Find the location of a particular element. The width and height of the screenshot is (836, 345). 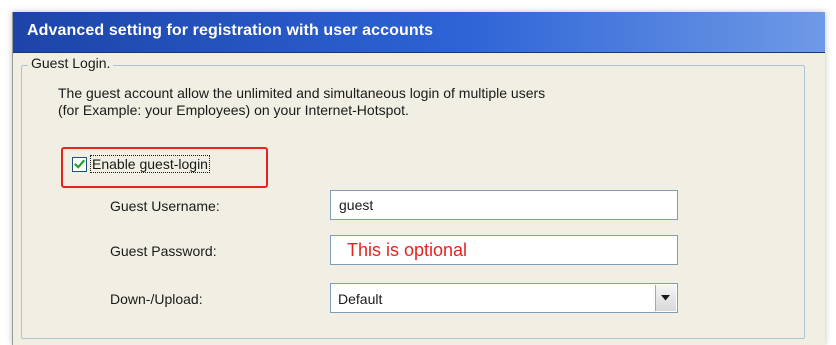

guest-username-input is located at coordinates (504, 205).